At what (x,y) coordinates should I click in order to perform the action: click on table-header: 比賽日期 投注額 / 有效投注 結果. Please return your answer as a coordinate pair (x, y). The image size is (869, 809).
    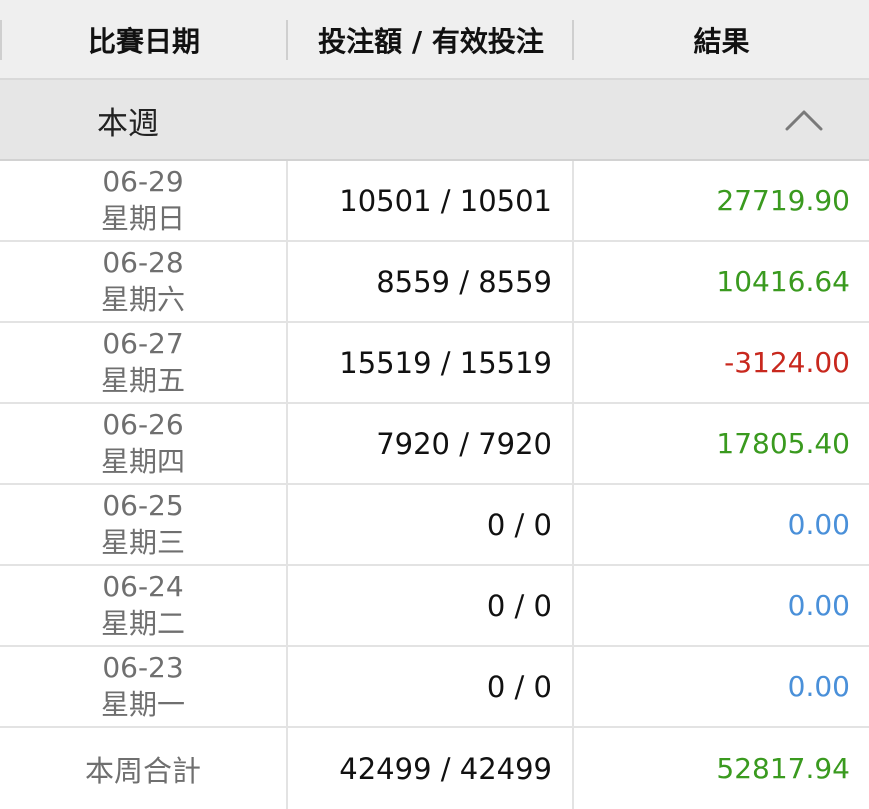
    Looking at the image, I should click on (434, 40).